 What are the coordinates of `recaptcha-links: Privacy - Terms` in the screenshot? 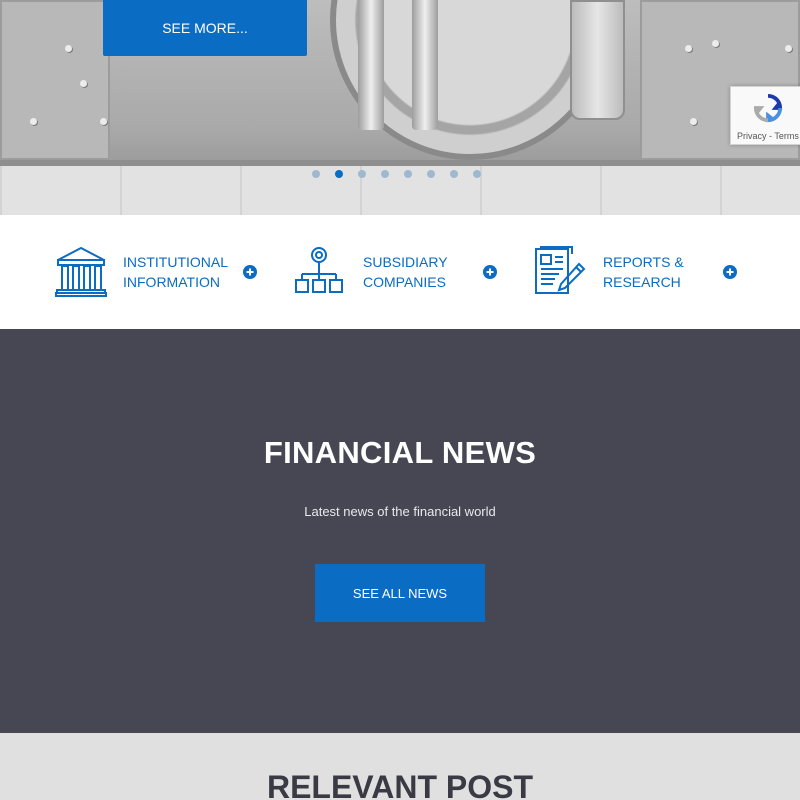 It's located at (768, 136).